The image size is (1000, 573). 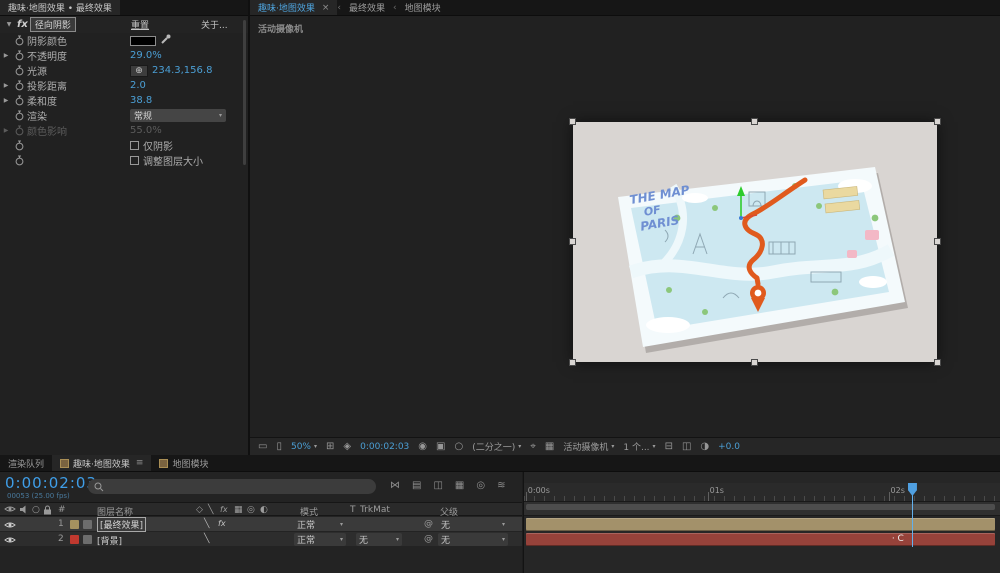 What do you see at coordinates (143, 40) in the screenshot?
I see `color-swatch` at bounding box center [143, 40].